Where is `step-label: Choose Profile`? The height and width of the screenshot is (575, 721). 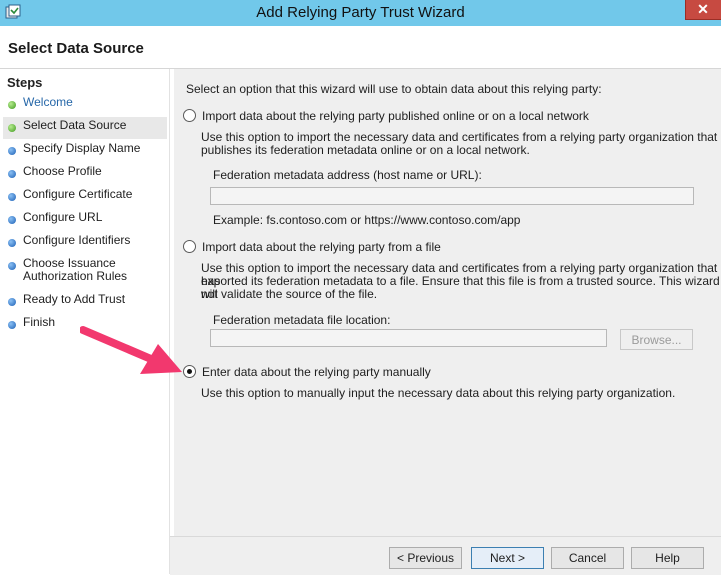 step-label: Choose Profile is located at coordinates (62, 171).